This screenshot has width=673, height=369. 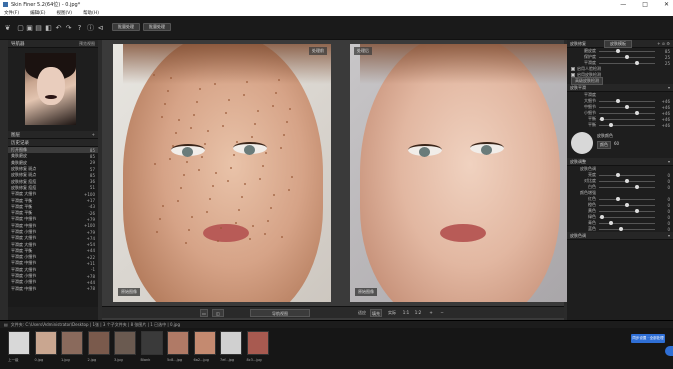 I want to click on batch-button-1: 批量处理, so click(x=126, y=27).